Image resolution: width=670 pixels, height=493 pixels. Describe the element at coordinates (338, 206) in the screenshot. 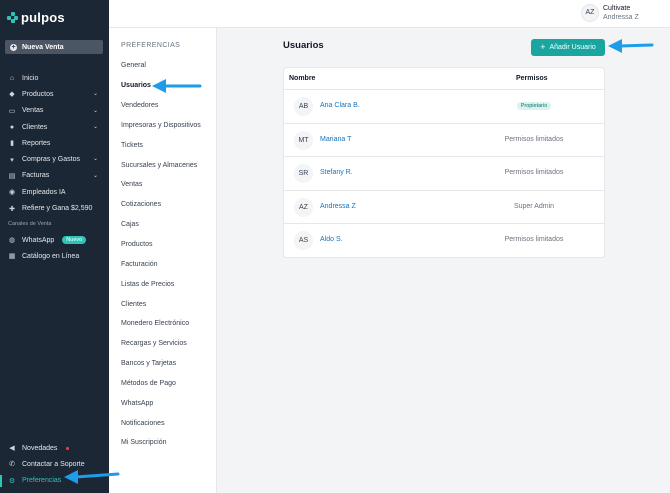

I see `user-name-link: Andressa Z` at that location.